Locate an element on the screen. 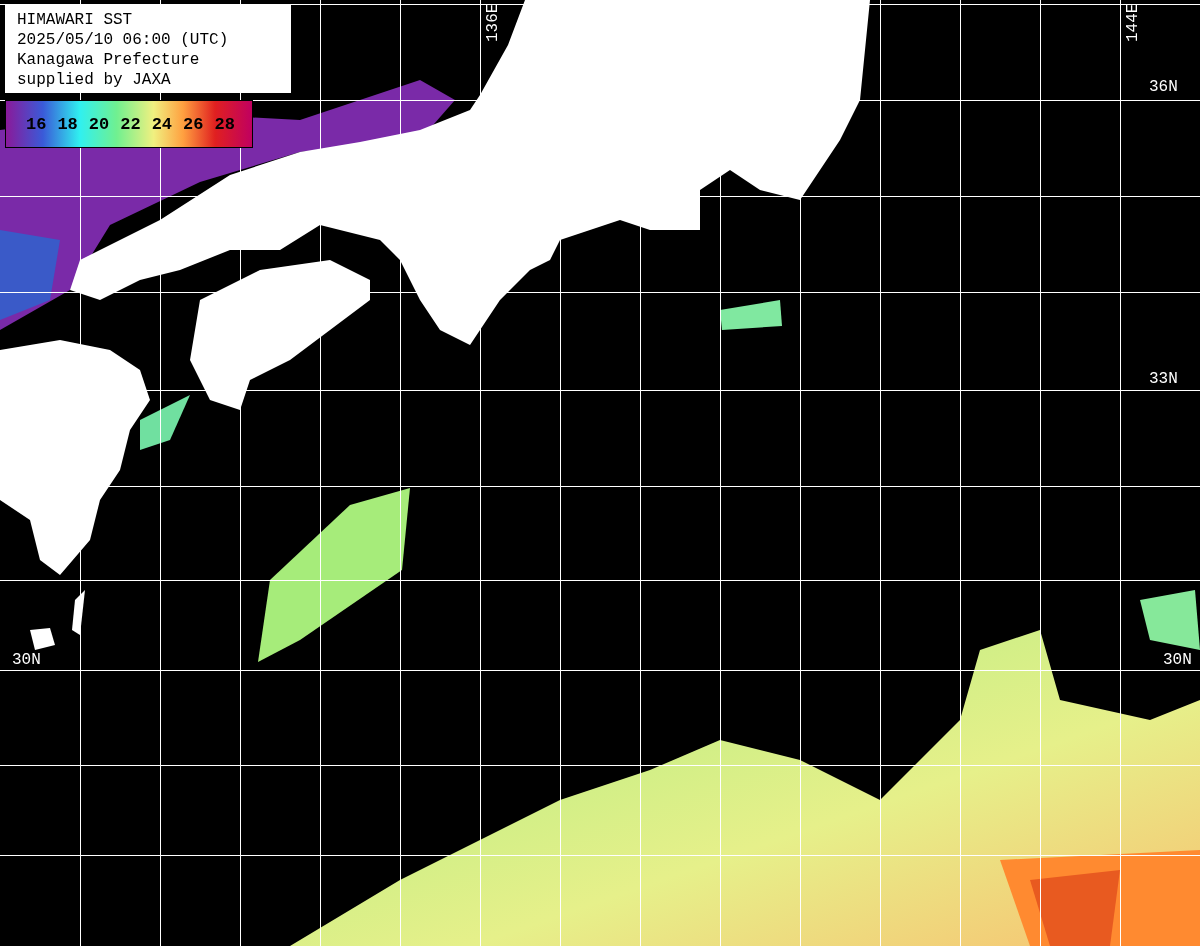 The width and height of the screenshot is (1200, 946). title-line: HIMAWARI SST is located at coordinates (75, 20).